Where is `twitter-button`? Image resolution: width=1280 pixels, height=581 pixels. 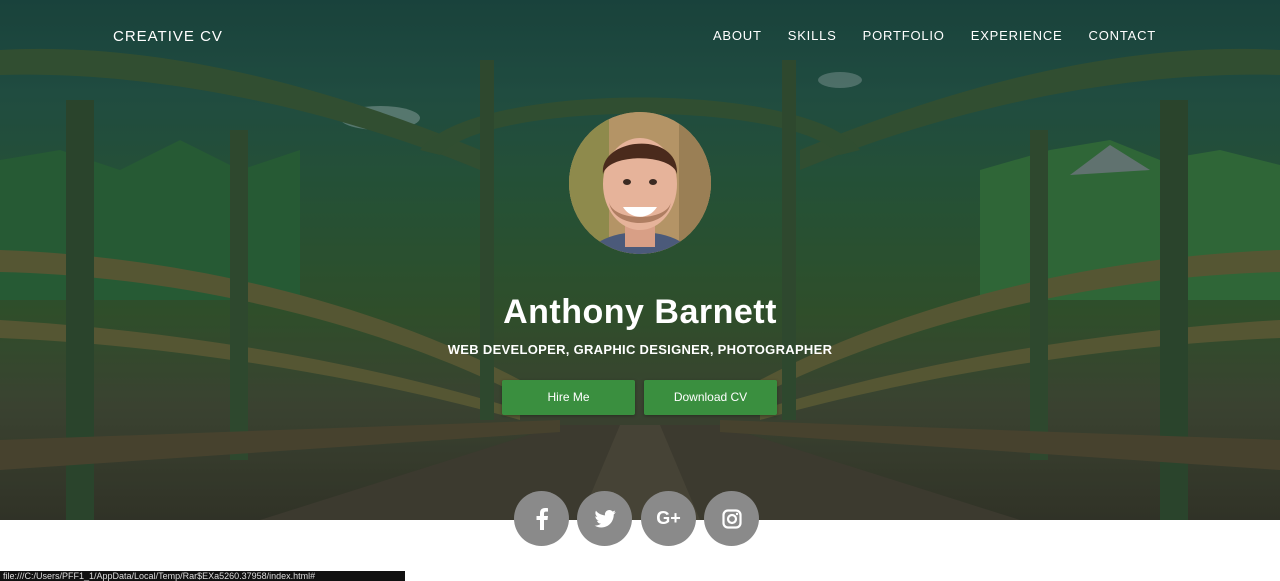 twitter-button is located at coordinates (604, 518).